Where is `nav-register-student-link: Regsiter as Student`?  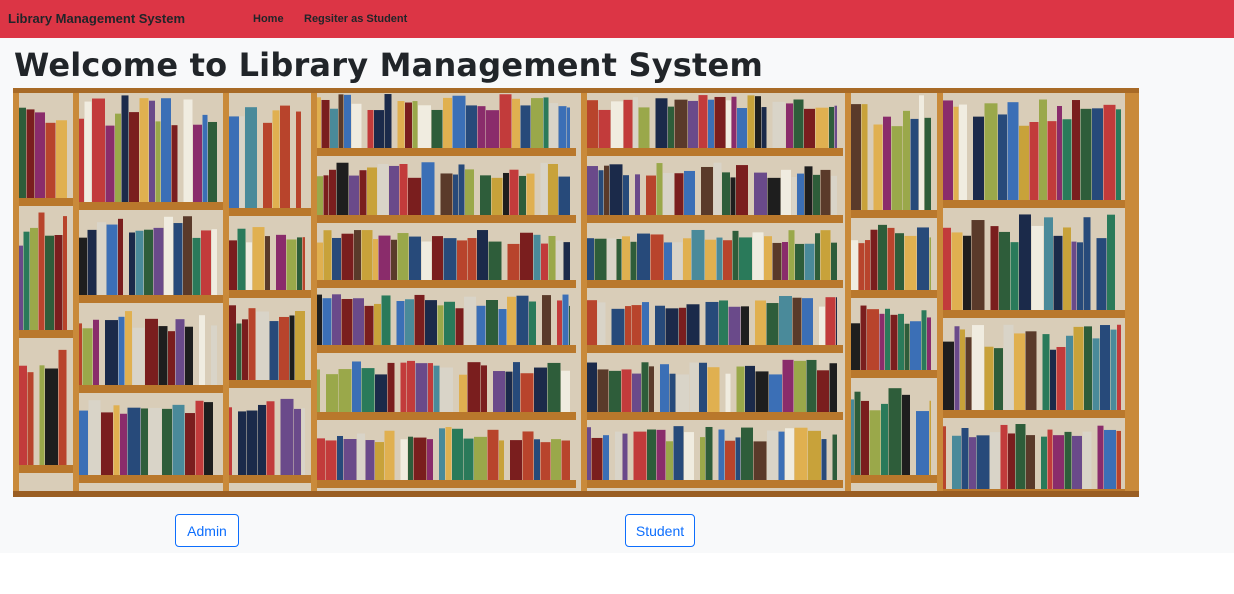
nav-register-student-link: Regsiter as Student is located at coordinates (355, 19).